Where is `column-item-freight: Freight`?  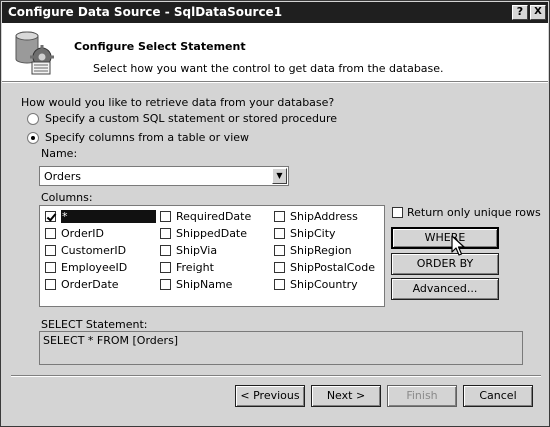 column-item-freight: Freight is located at coordinates (187, 267).